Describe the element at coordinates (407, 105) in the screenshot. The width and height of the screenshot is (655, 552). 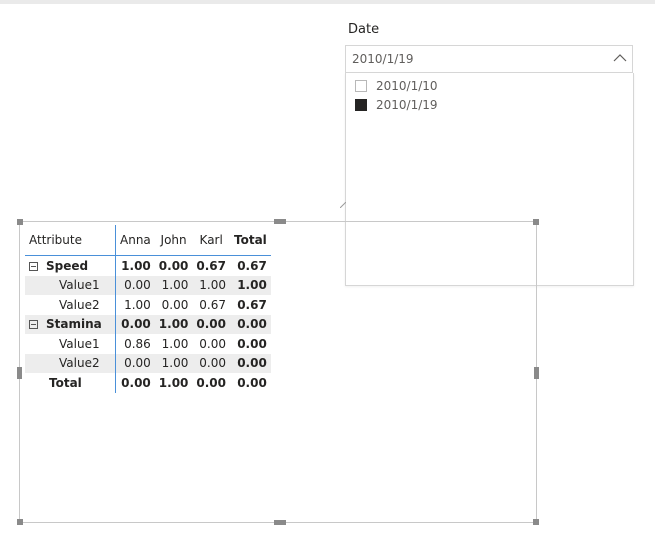
I see `slicer-option-label: 2010/1/19` at that location.